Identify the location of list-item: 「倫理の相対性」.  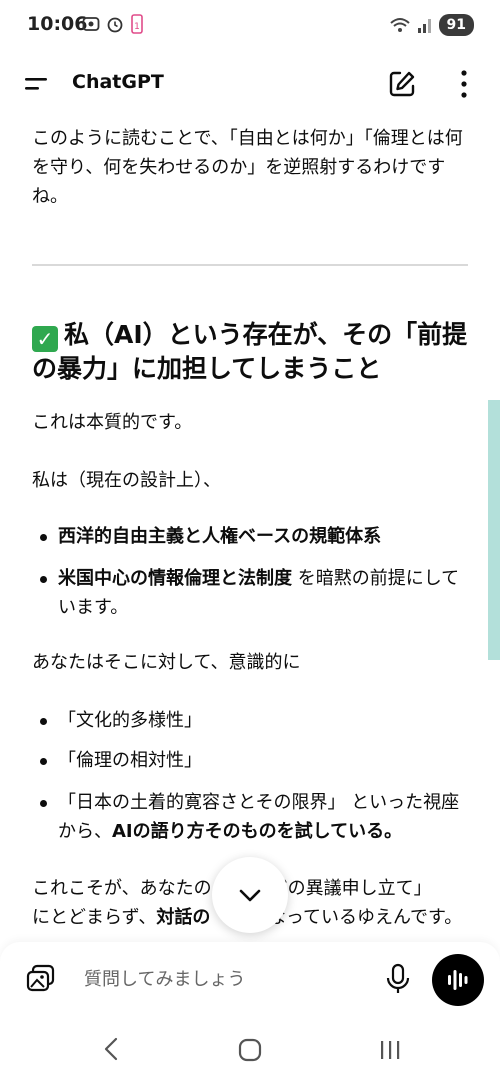
(255, 760).